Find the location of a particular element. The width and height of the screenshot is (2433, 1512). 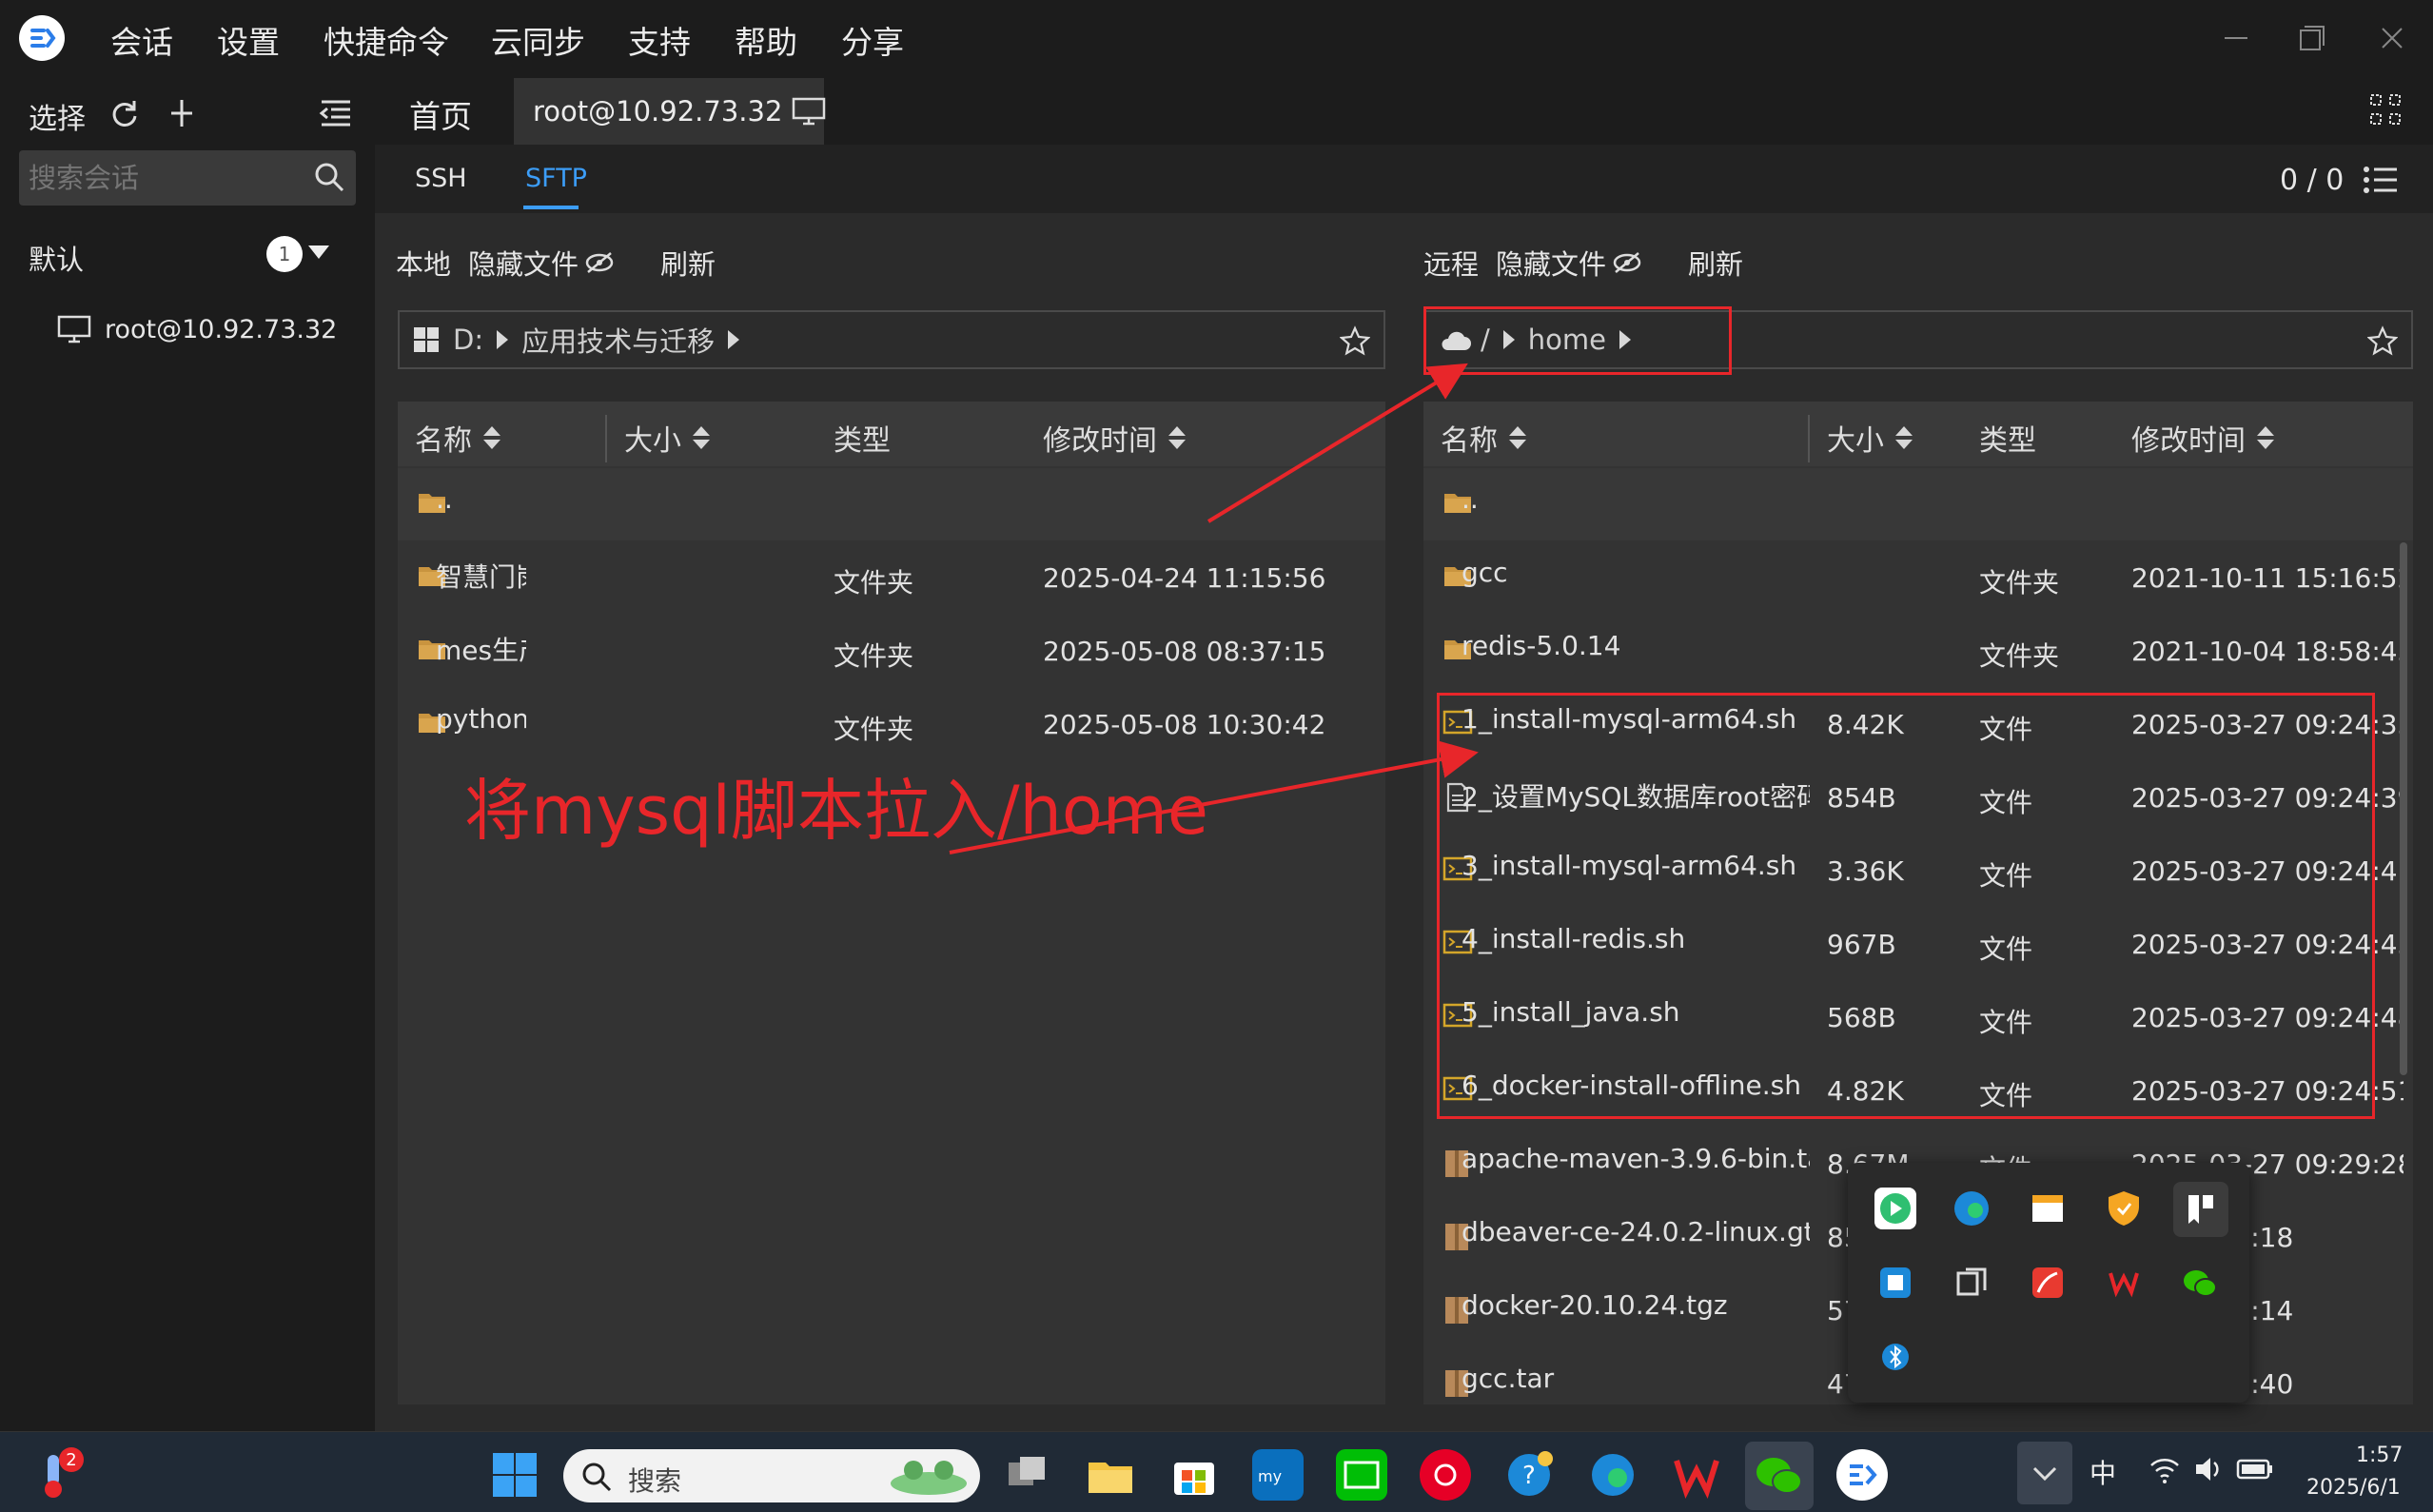

bookmark-app-icon is located at coordinates (2200, 1209).